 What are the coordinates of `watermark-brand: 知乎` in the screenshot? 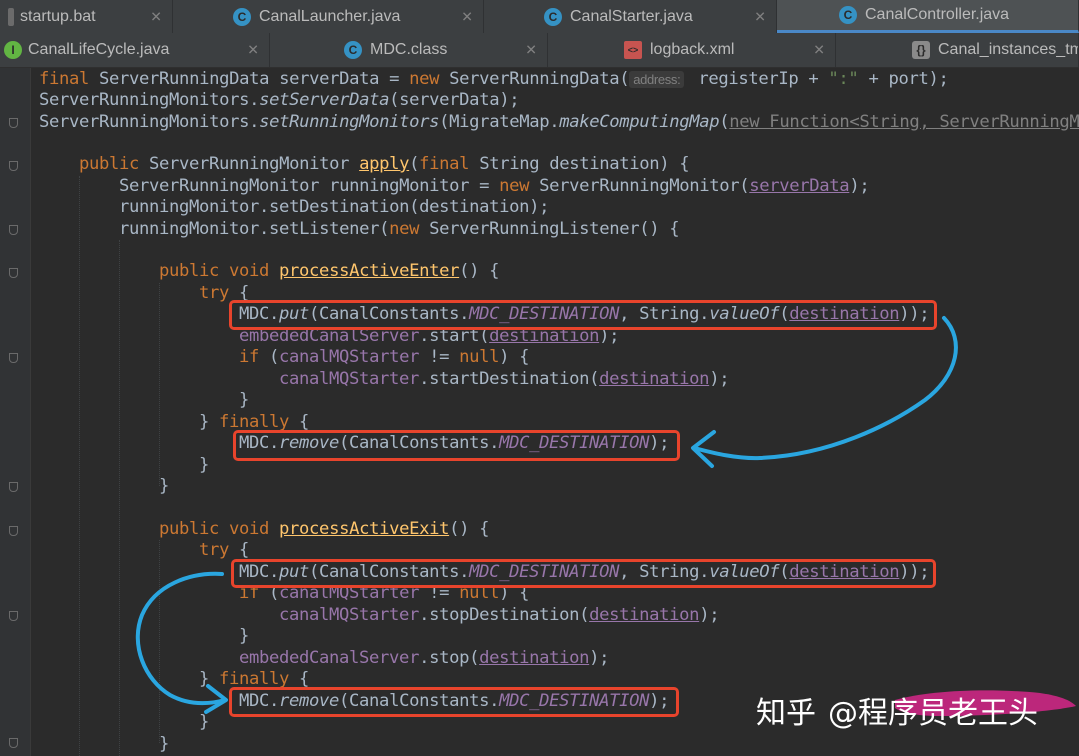 It's located at (786, 713).